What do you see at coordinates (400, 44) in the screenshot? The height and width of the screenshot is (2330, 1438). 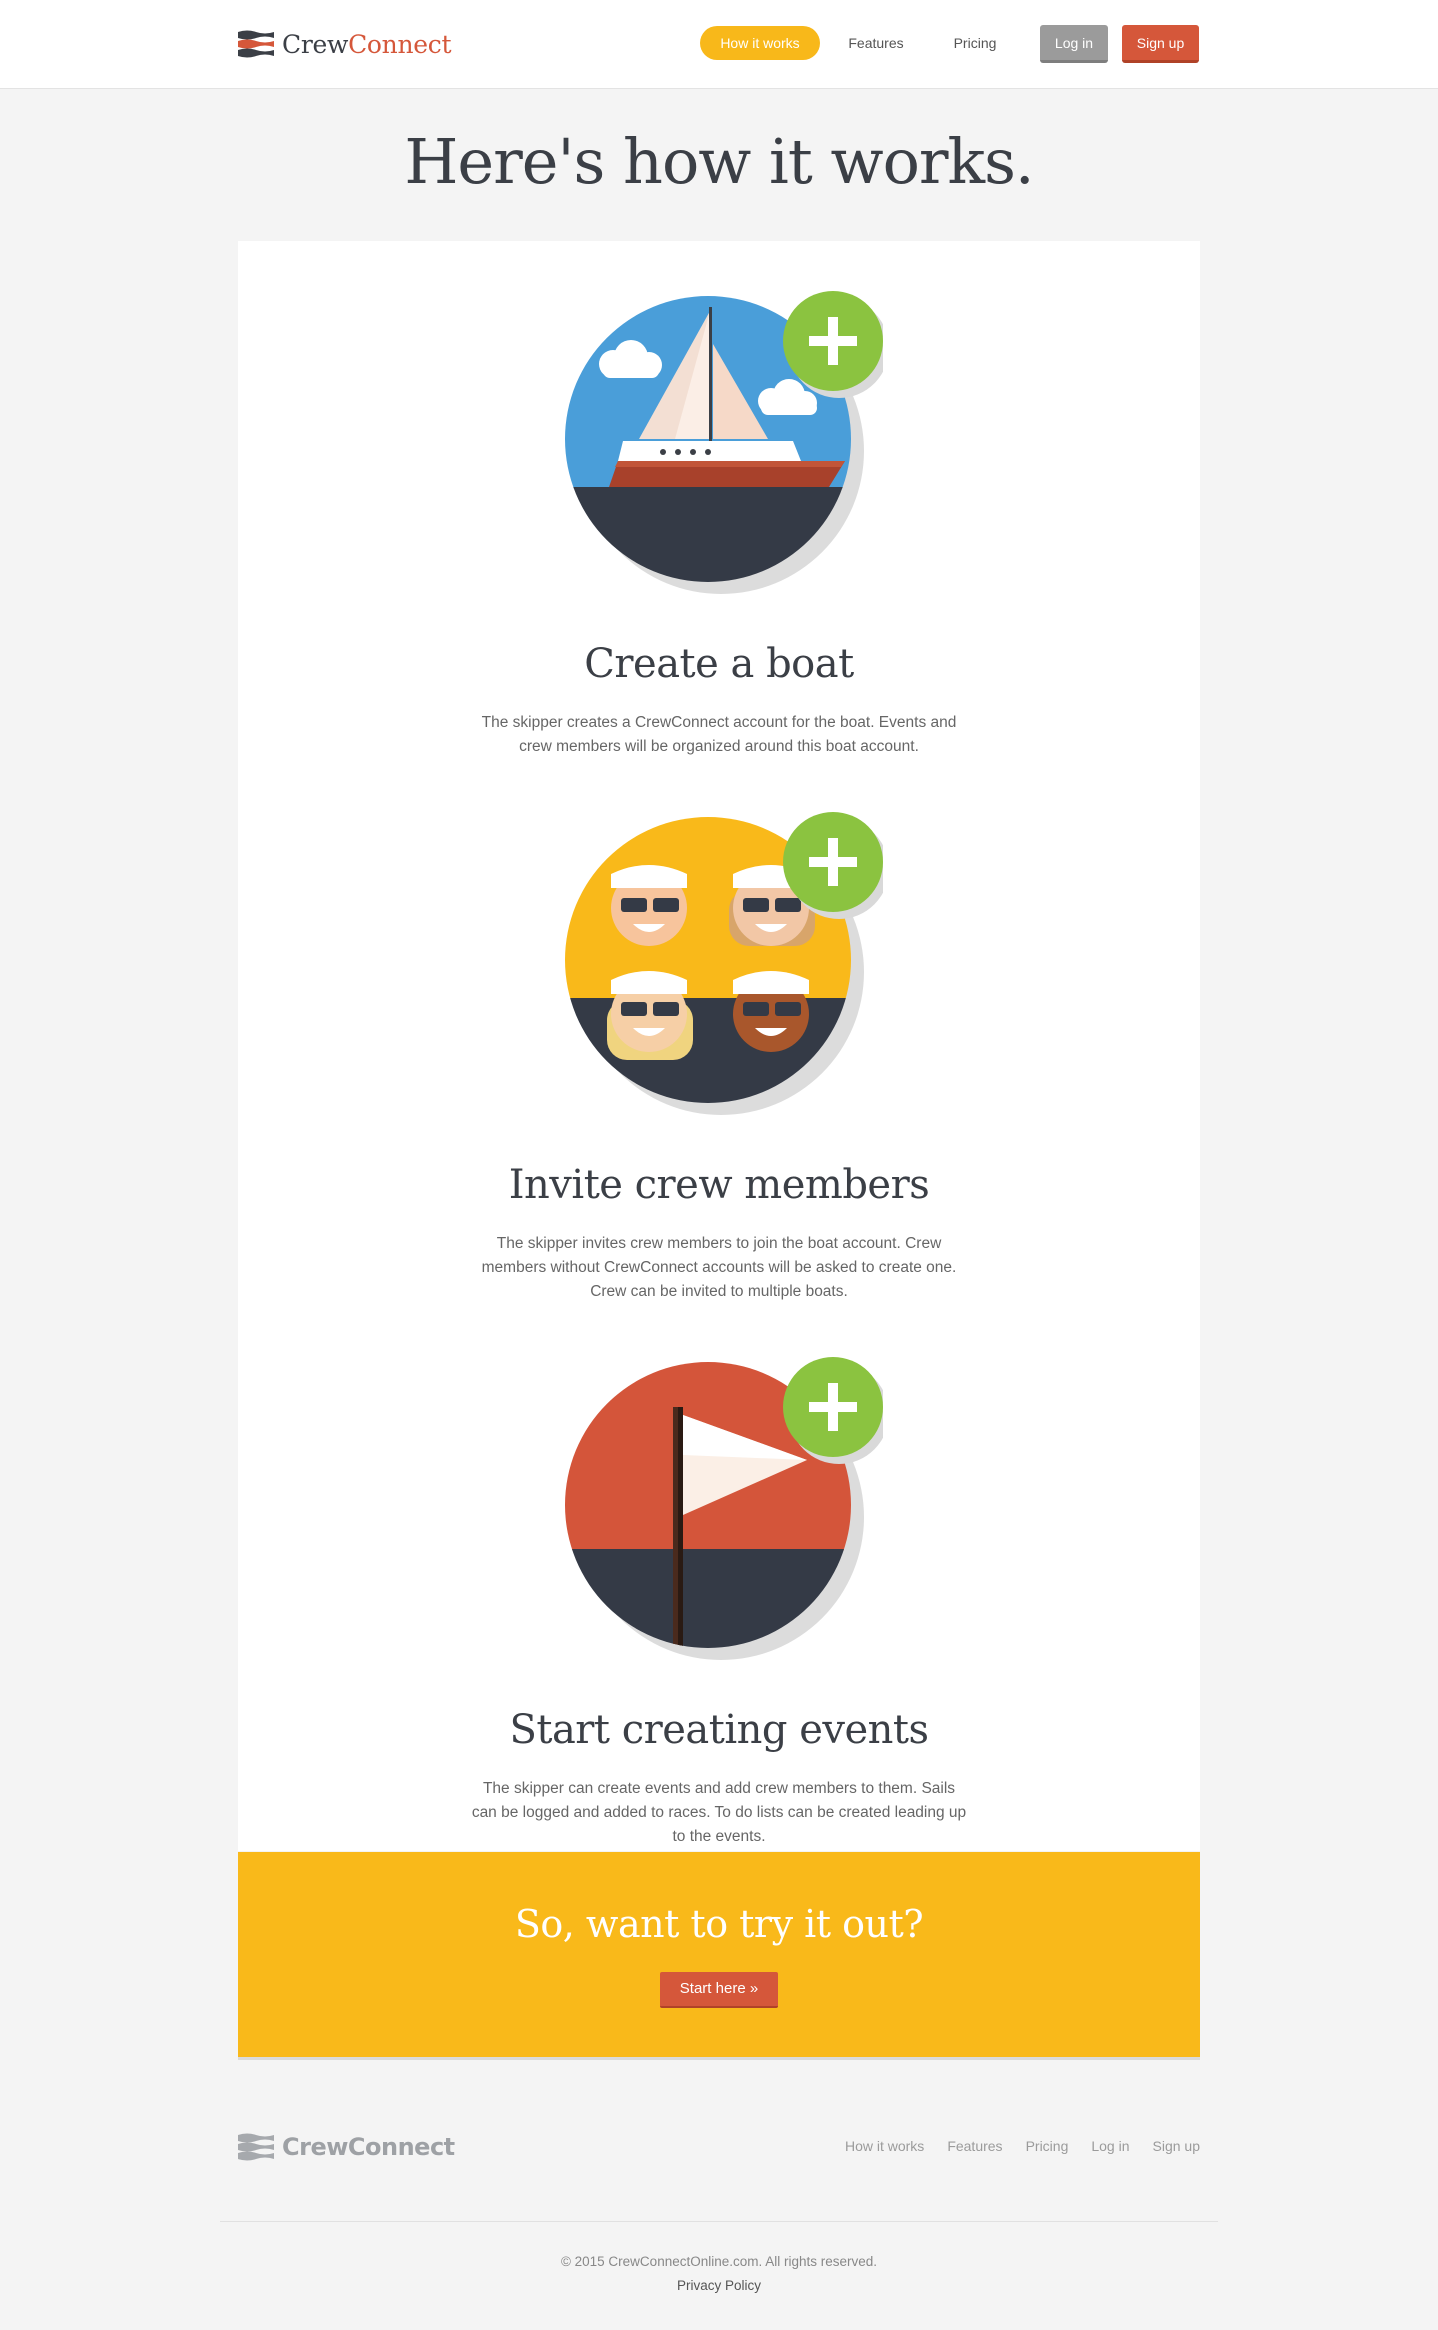 I see `logo-connect-text: Connect` at bounding box center [400, 44].